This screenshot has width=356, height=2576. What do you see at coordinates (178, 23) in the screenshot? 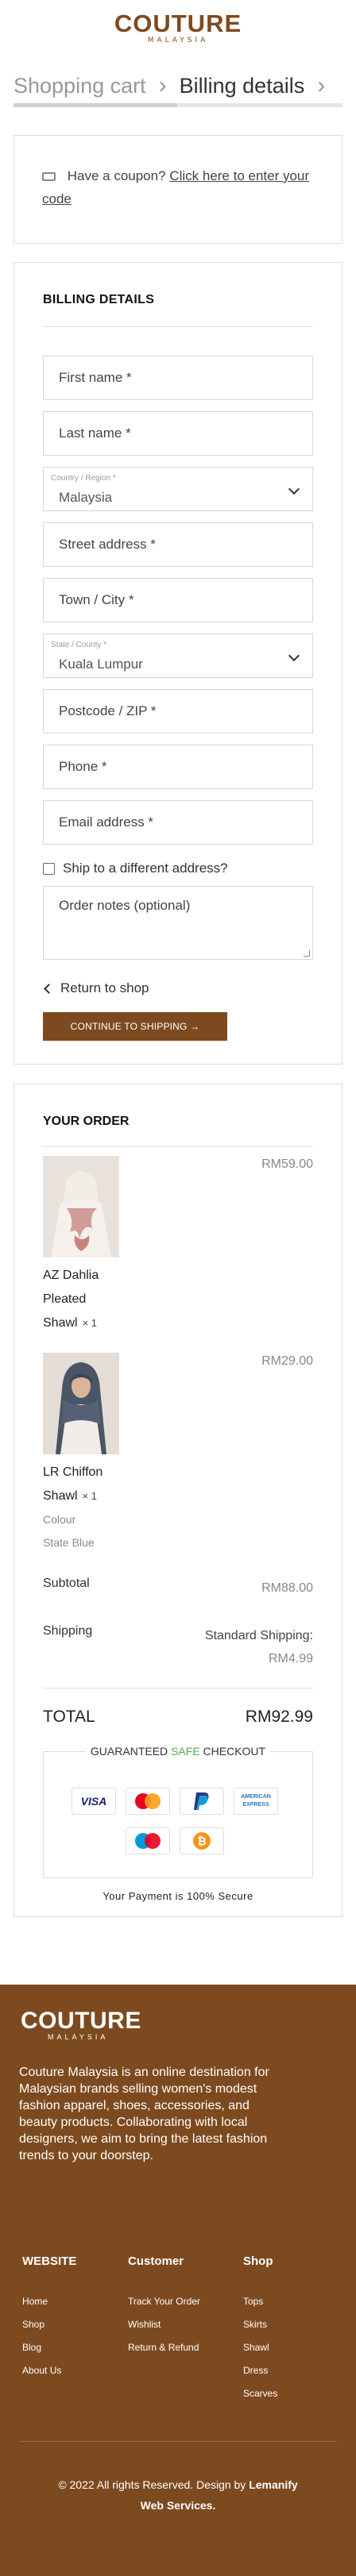
I see `logo-brand: COUTURE` at bounding box center [178, 23].